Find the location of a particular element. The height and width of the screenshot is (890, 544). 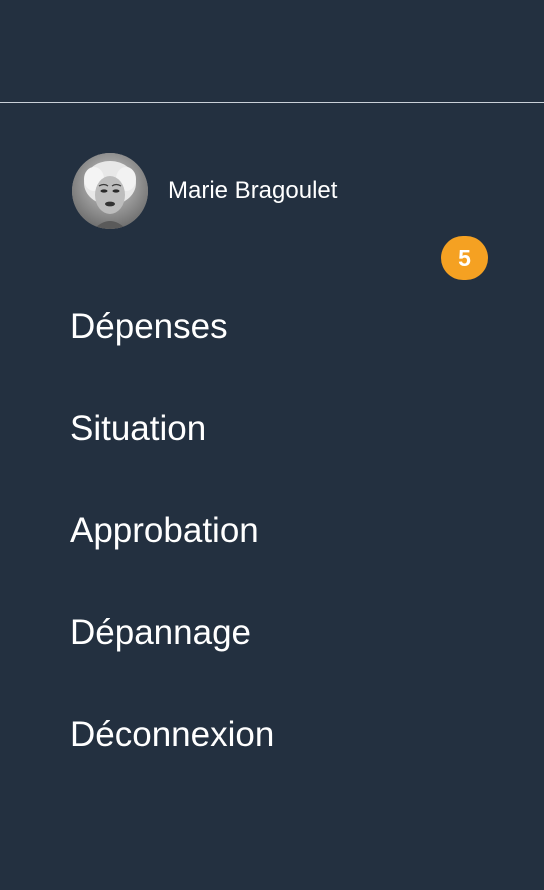

menu-item-label: Déconnexion is located at coordinates (172, 734).